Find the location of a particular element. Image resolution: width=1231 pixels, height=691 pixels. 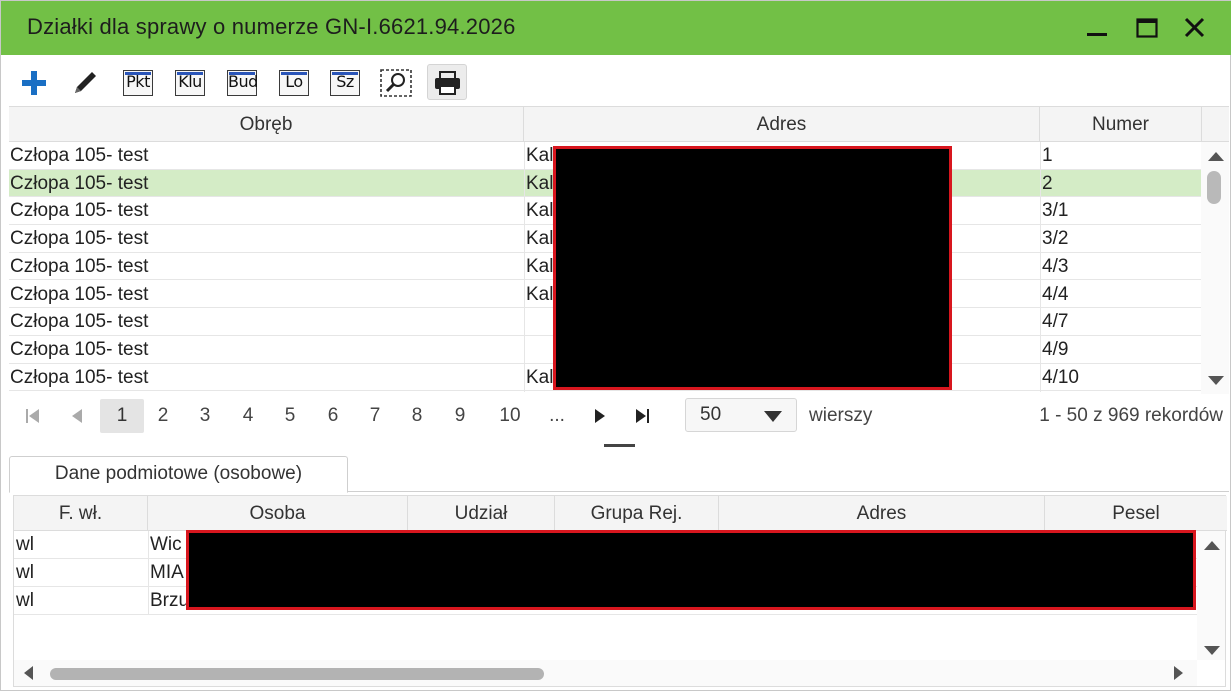

cell-numer: 4/7 is located at coordinates (1055, 322).